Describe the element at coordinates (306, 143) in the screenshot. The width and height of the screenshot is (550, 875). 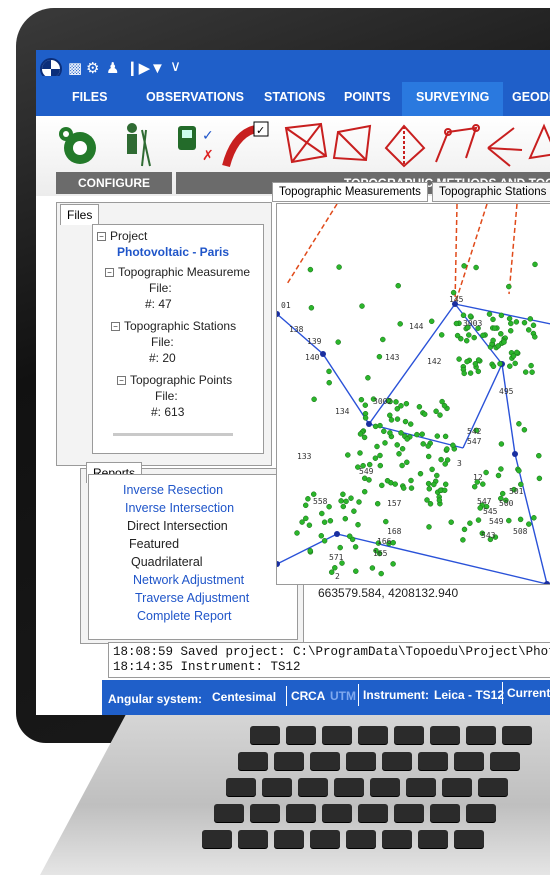
I see `network-icon` at that location.